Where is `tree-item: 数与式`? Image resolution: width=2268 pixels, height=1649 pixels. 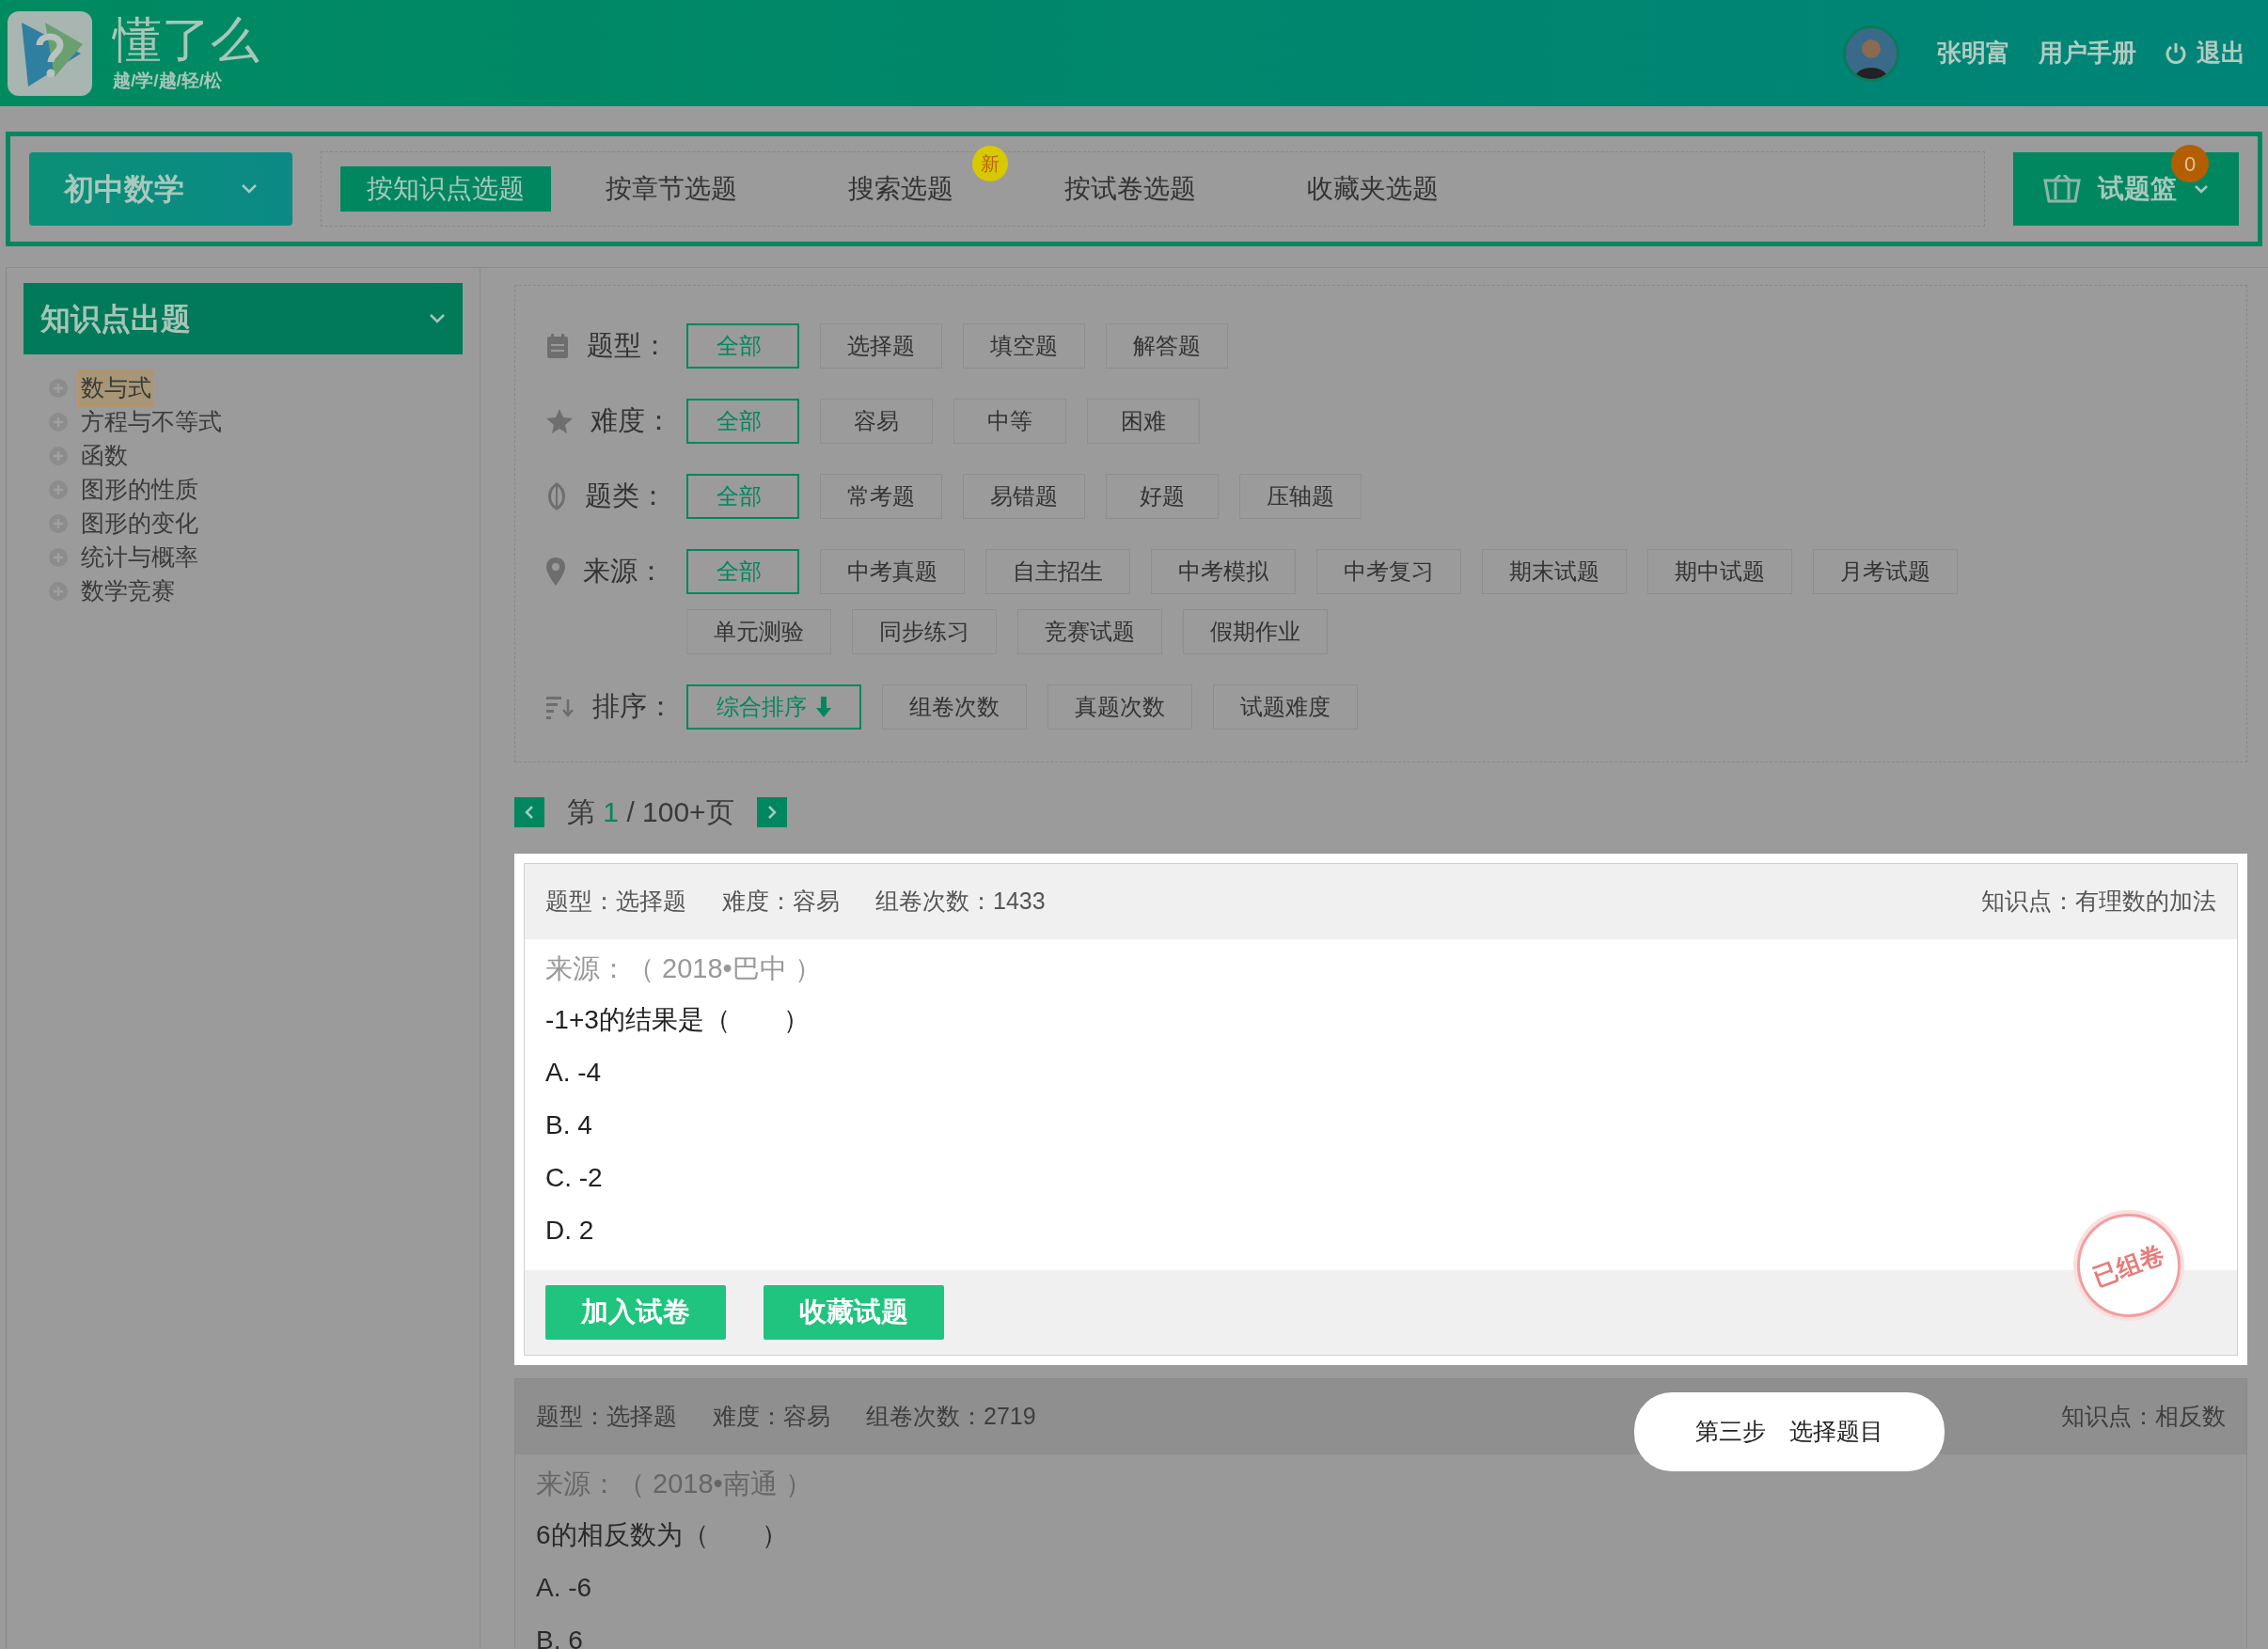 tree-item: 数与式 is located at coordinates (116, 388).